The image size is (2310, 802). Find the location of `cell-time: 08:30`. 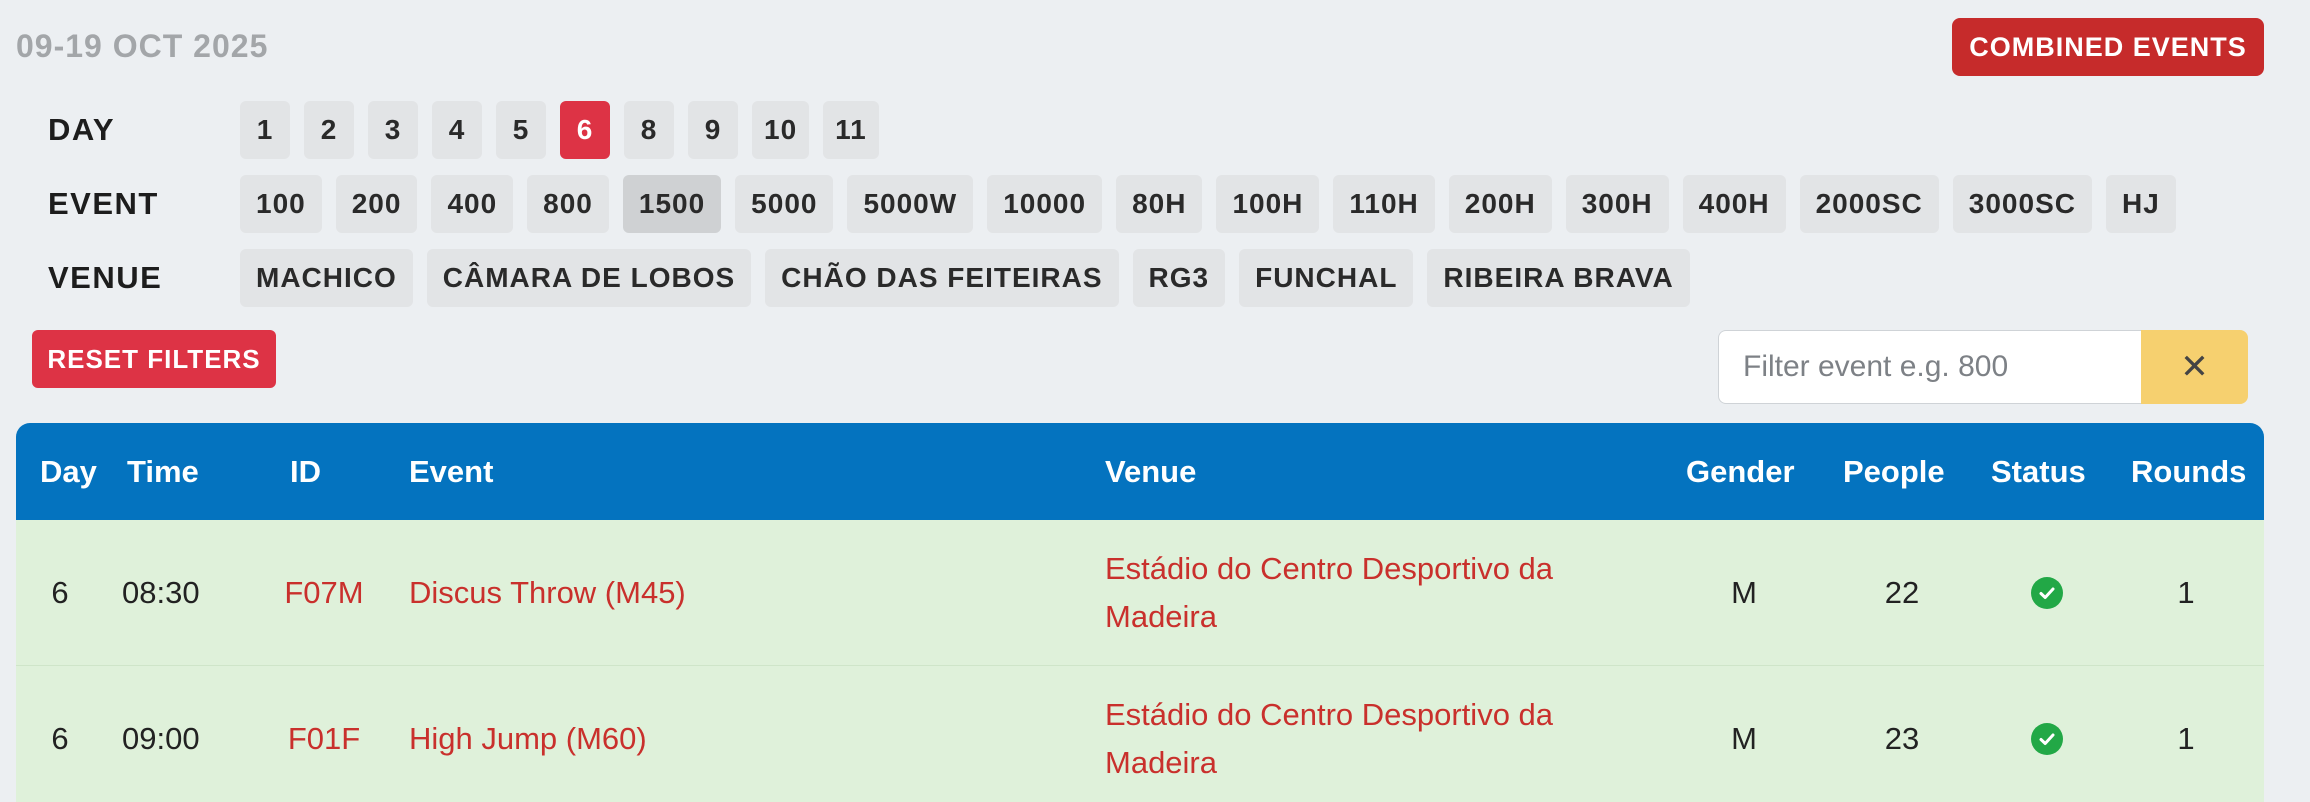

cell-time: 08:30 is located at coordinates (161, 592).